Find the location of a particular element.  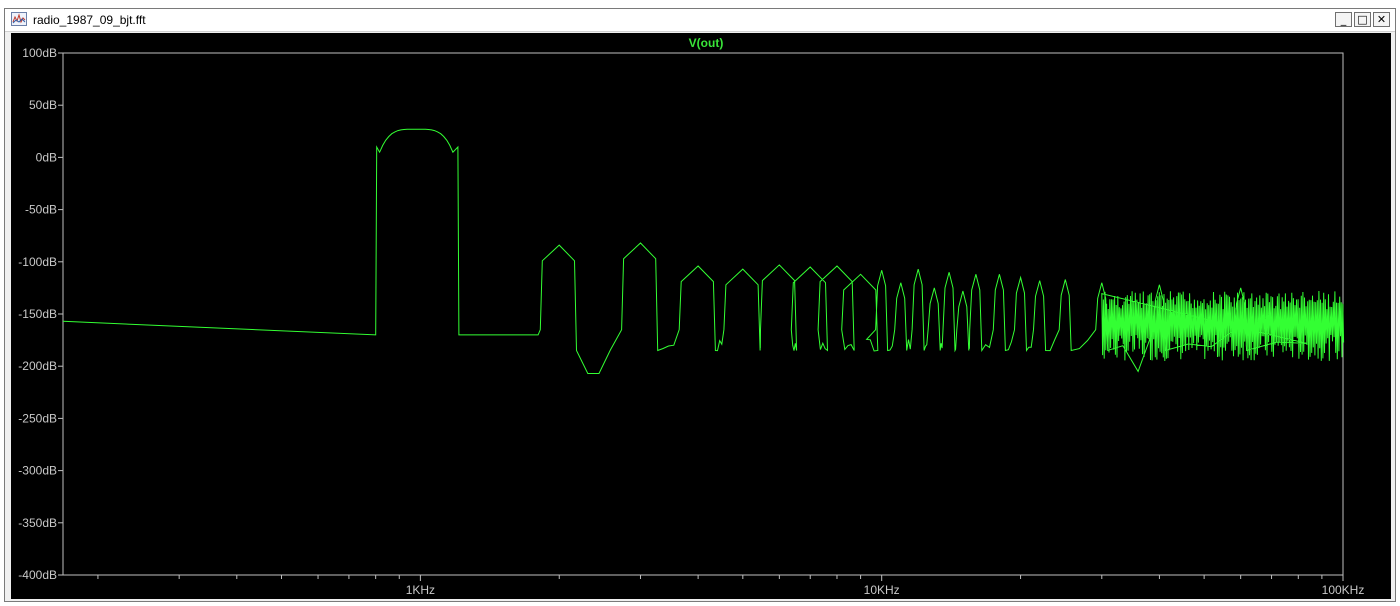

title-bar: radio_1987_09_bjt.fft _ □ ✕ is located at coordinates (700, 20).